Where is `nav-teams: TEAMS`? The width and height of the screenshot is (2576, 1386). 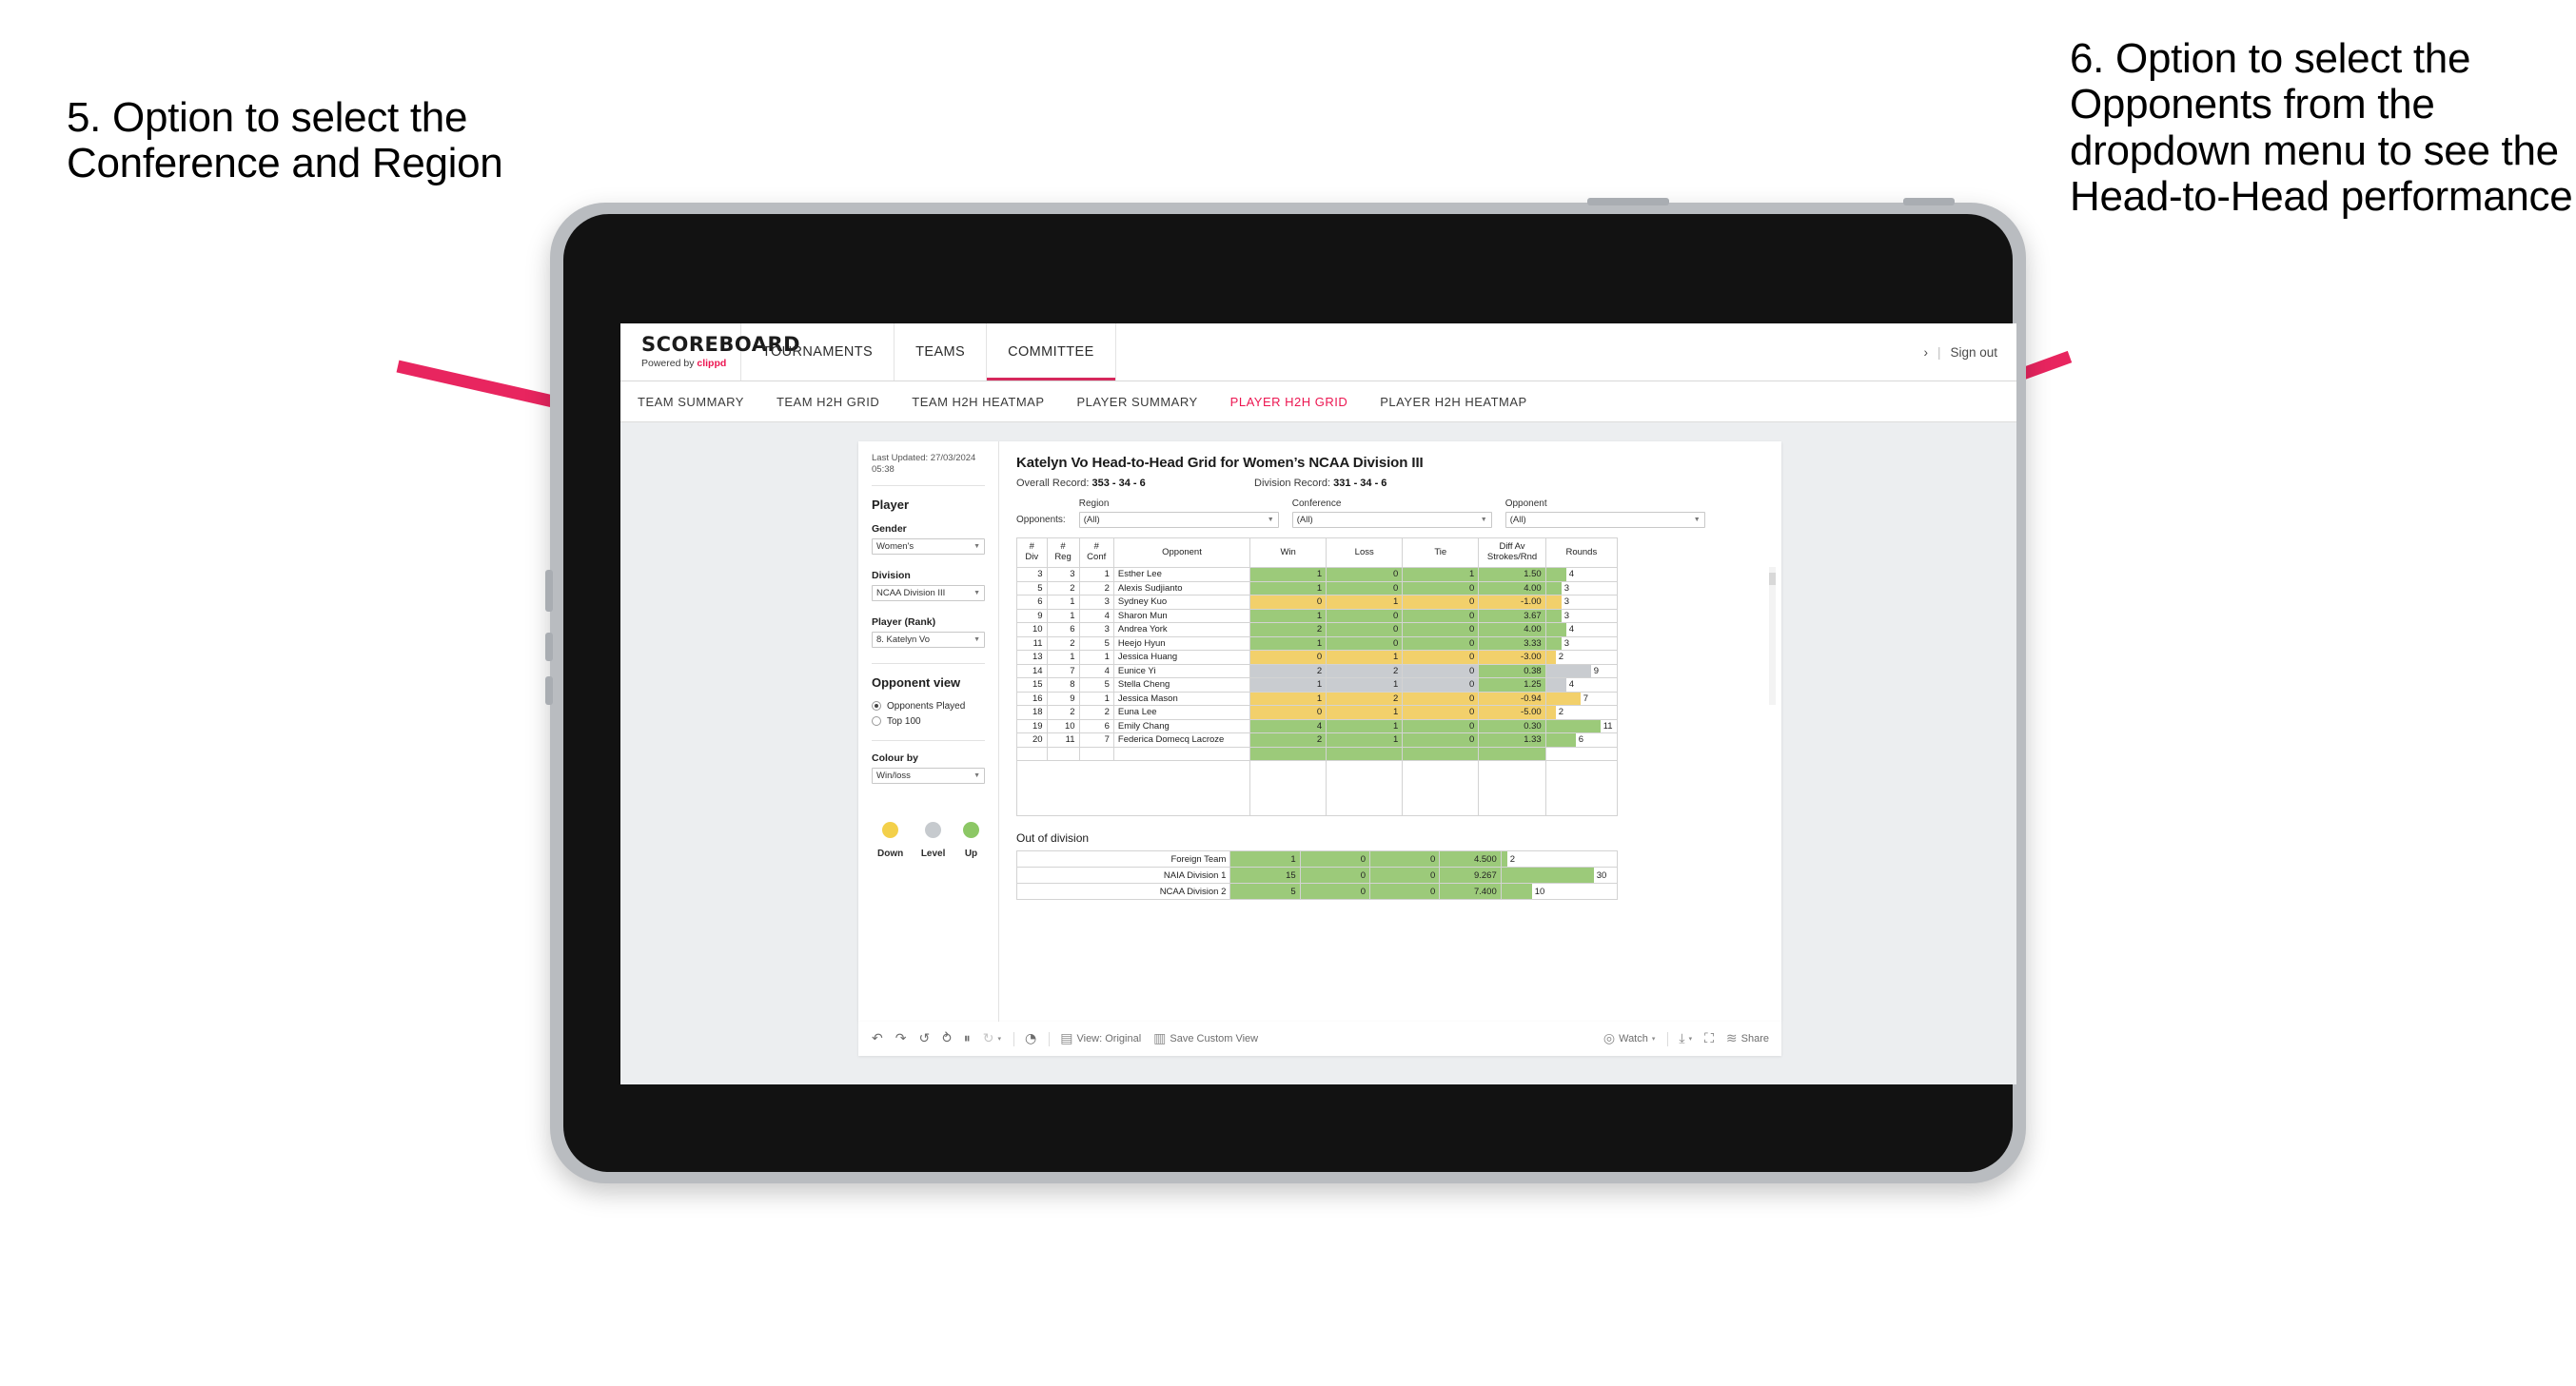 nav-teams: TEAMS is located at coordinates (941, 352).